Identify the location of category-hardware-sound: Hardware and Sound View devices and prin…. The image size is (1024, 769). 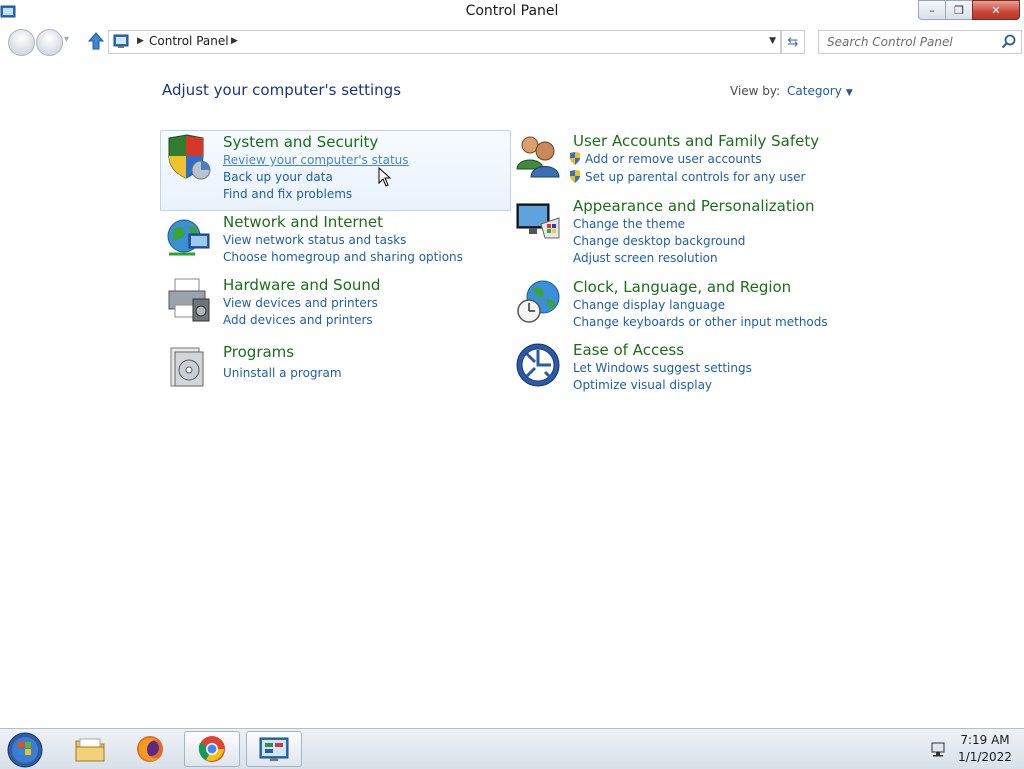
(335, 303).